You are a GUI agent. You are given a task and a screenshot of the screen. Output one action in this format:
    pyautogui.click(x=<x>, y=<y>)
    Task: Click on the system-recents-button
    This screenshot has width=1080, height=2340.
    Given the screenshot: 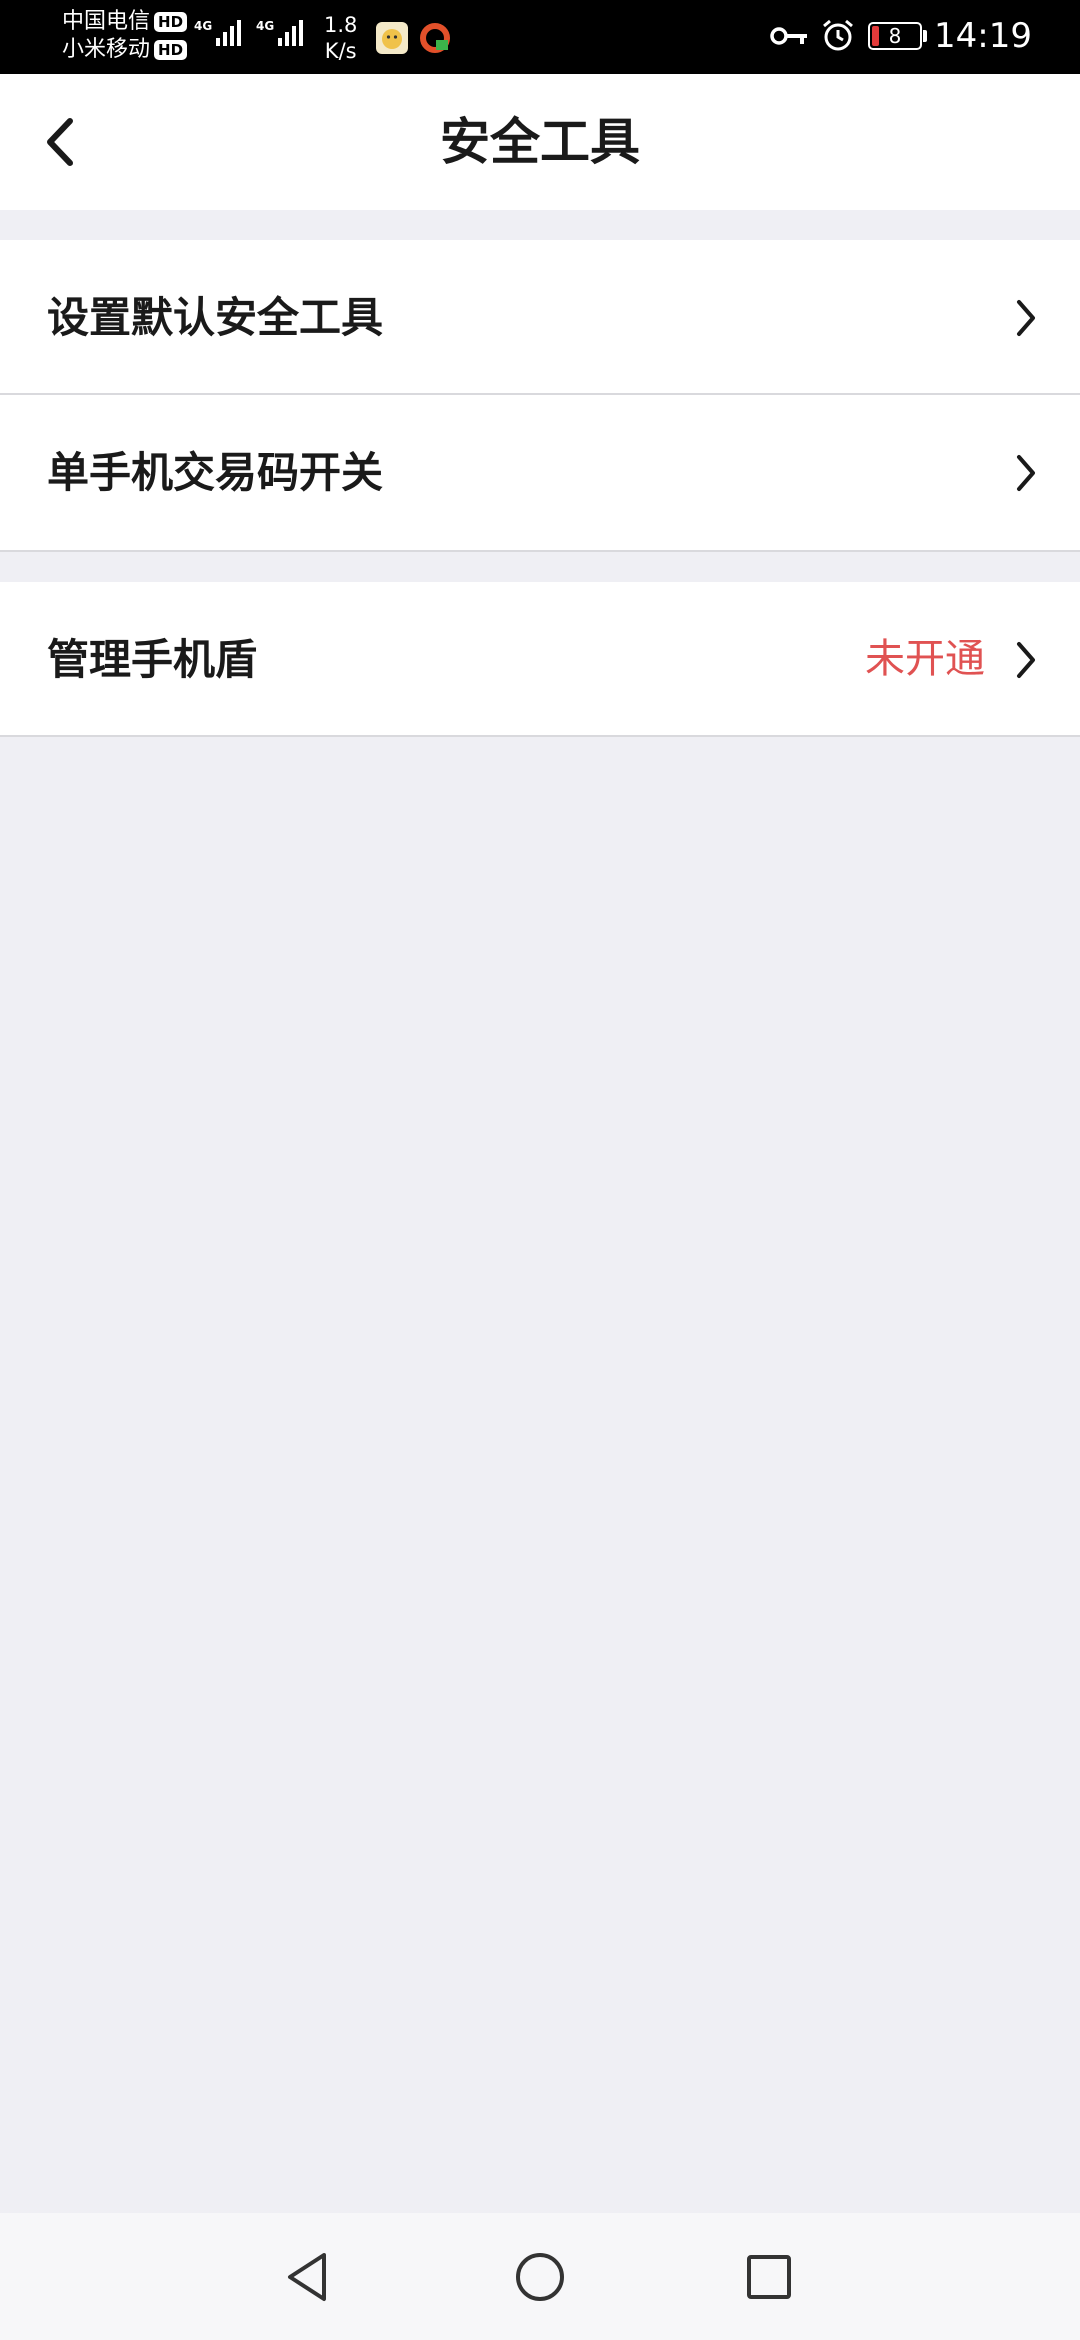 What is the action you would take?
    pyautogui.click(x=769, y=2277)
    